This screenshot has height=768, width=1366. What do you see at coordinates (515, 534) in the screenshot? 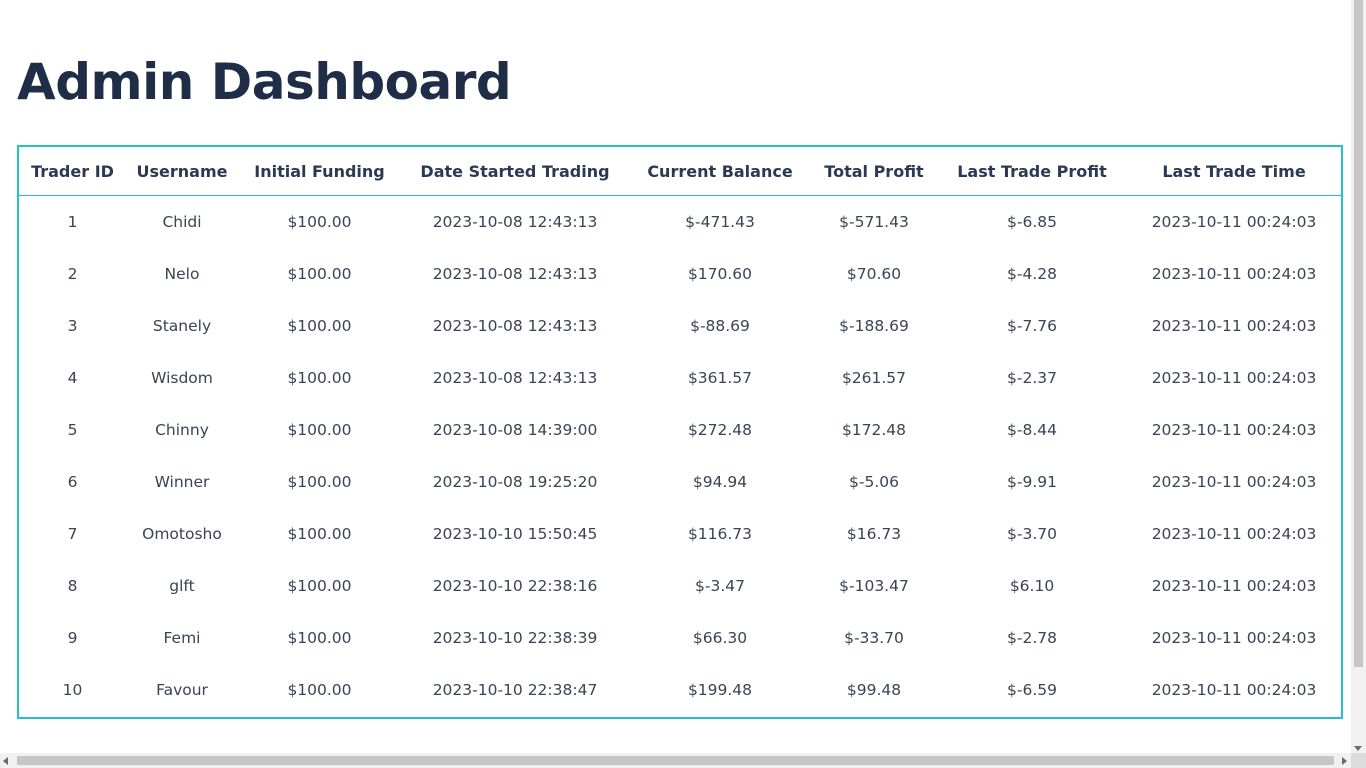
I see `cell-date-started-trading: 2023-10-10 15:50:45` at bounding box center [515, 534].